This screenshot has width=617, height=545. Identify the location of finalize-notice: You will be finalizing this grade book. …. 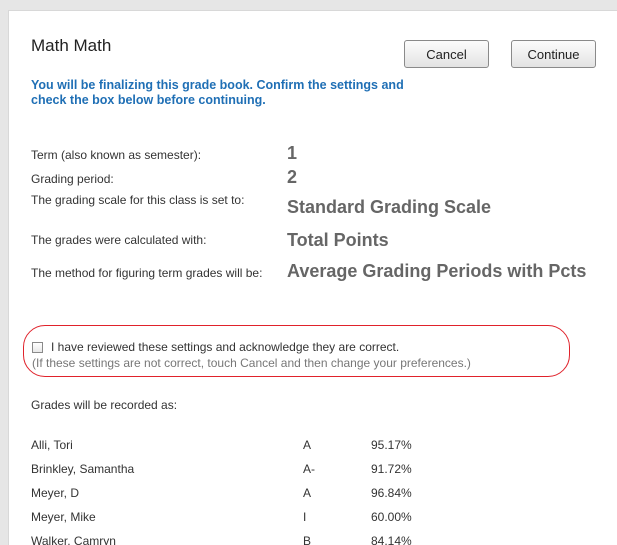
(217, 92).